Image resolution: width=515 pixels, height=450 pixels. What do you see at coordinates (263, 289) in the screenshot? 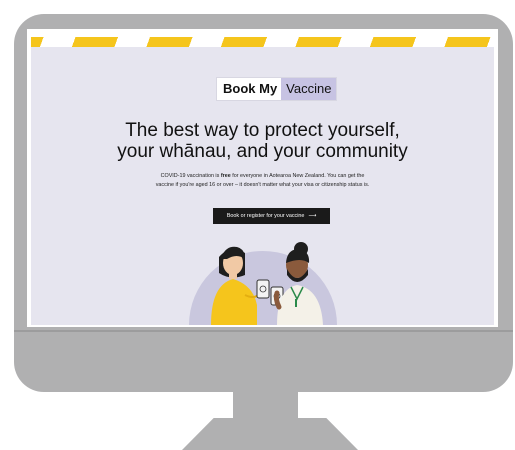
I see `phone-left` at bounding box center [263, 289].